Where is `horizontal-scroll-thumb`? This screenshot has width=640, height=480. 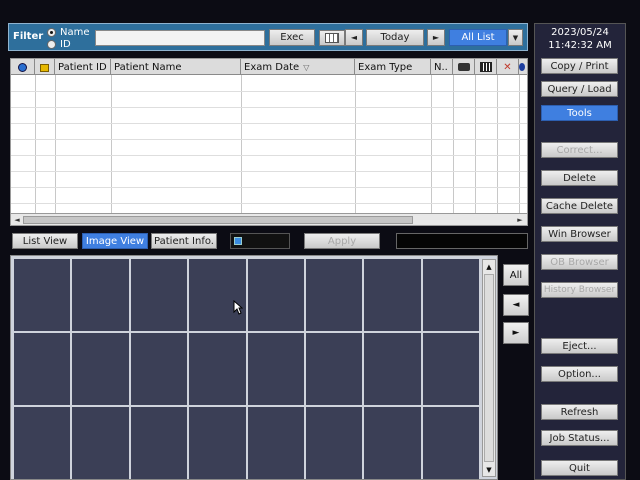
horizontal-scroll-thumb is located at coordinates (218, 220).